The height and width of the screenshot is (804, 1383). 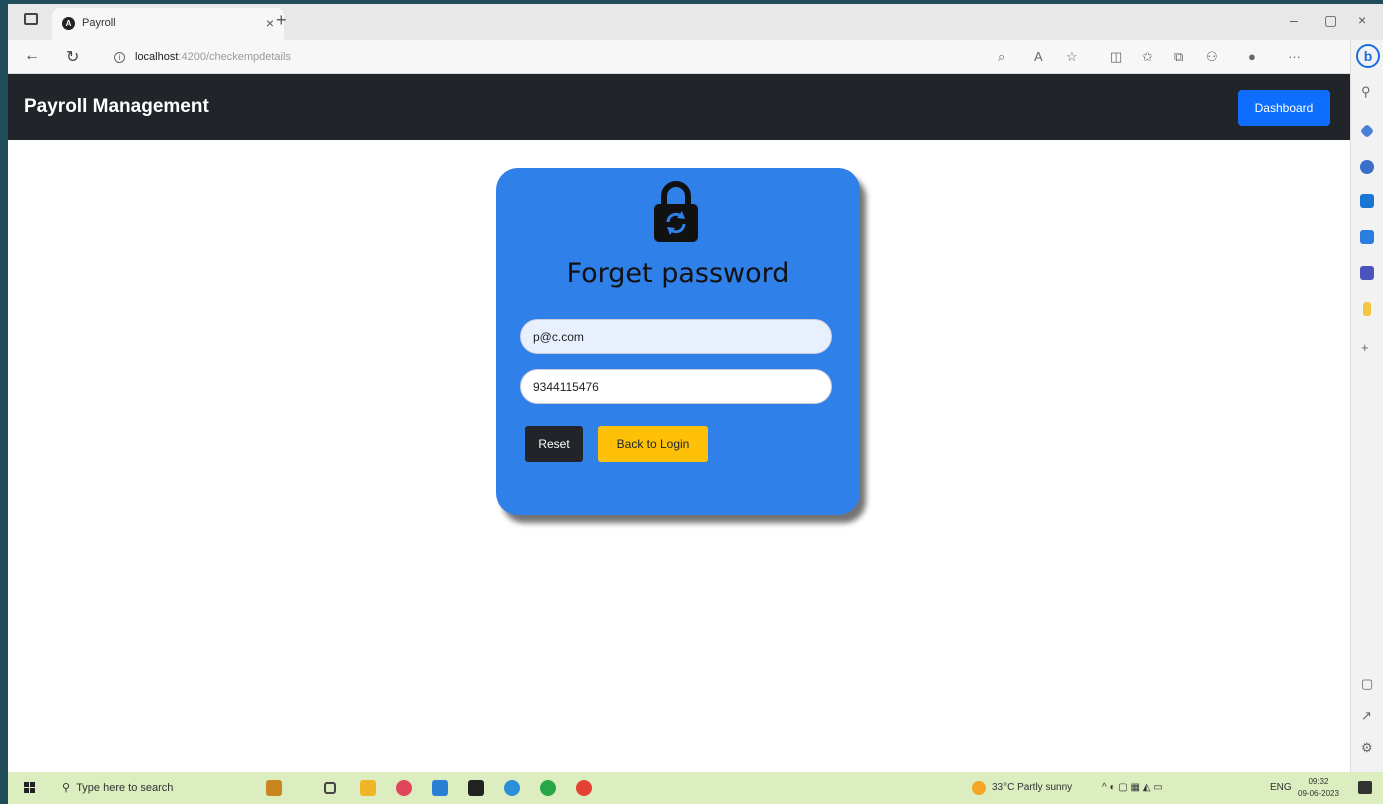 What do you see at coordinates (1001, 57) in the screenshot?
I see `find-icon: ⌕` at bounding box center [1001, 57].